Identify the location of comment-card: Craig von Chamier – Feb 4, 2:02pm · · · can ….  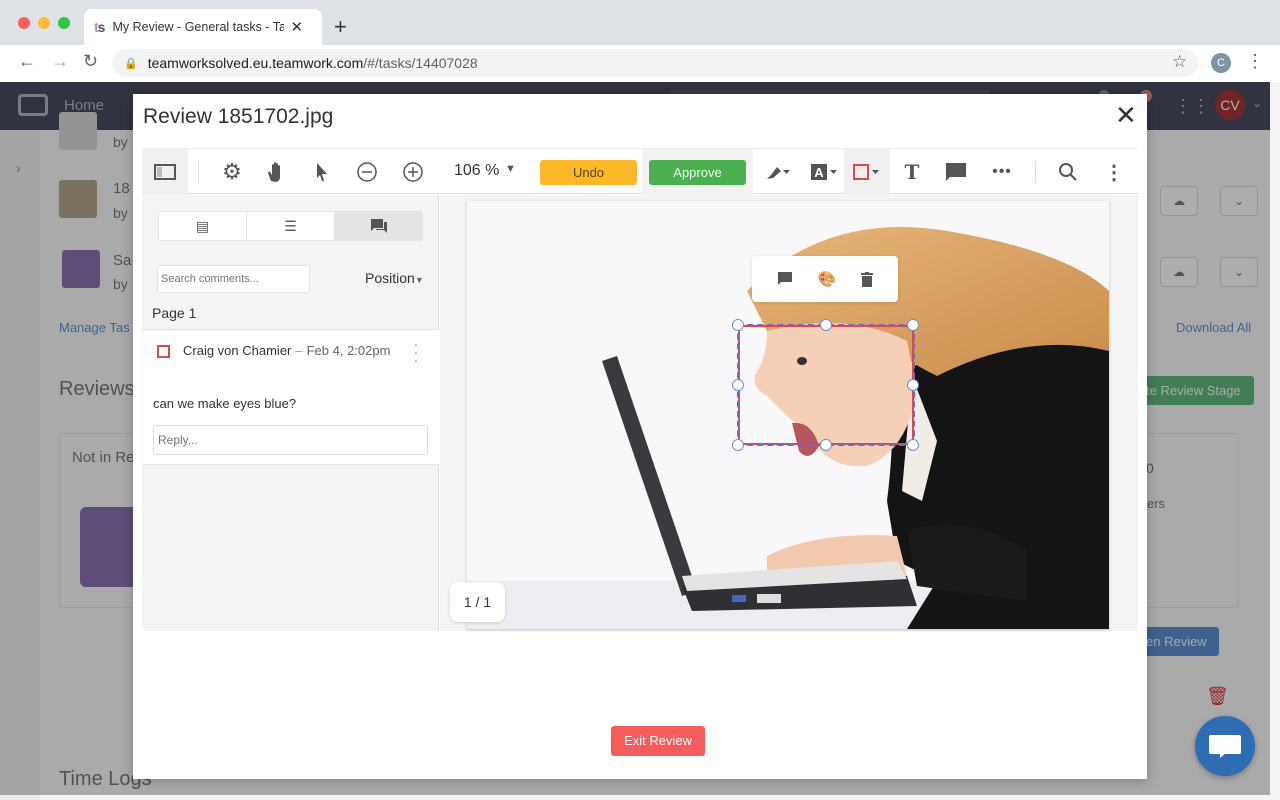
(291, 397).